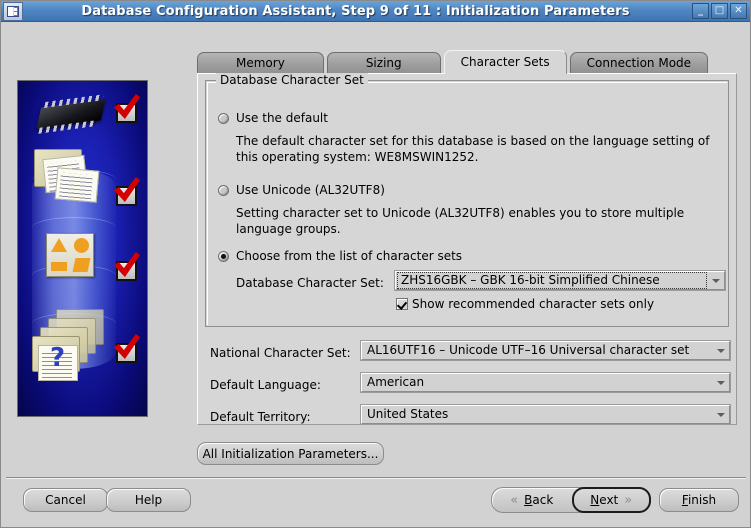 The height and width of the screenshot is (528, 751). I want to click on tab-character-sets: Character Sets, so click(505, 62).